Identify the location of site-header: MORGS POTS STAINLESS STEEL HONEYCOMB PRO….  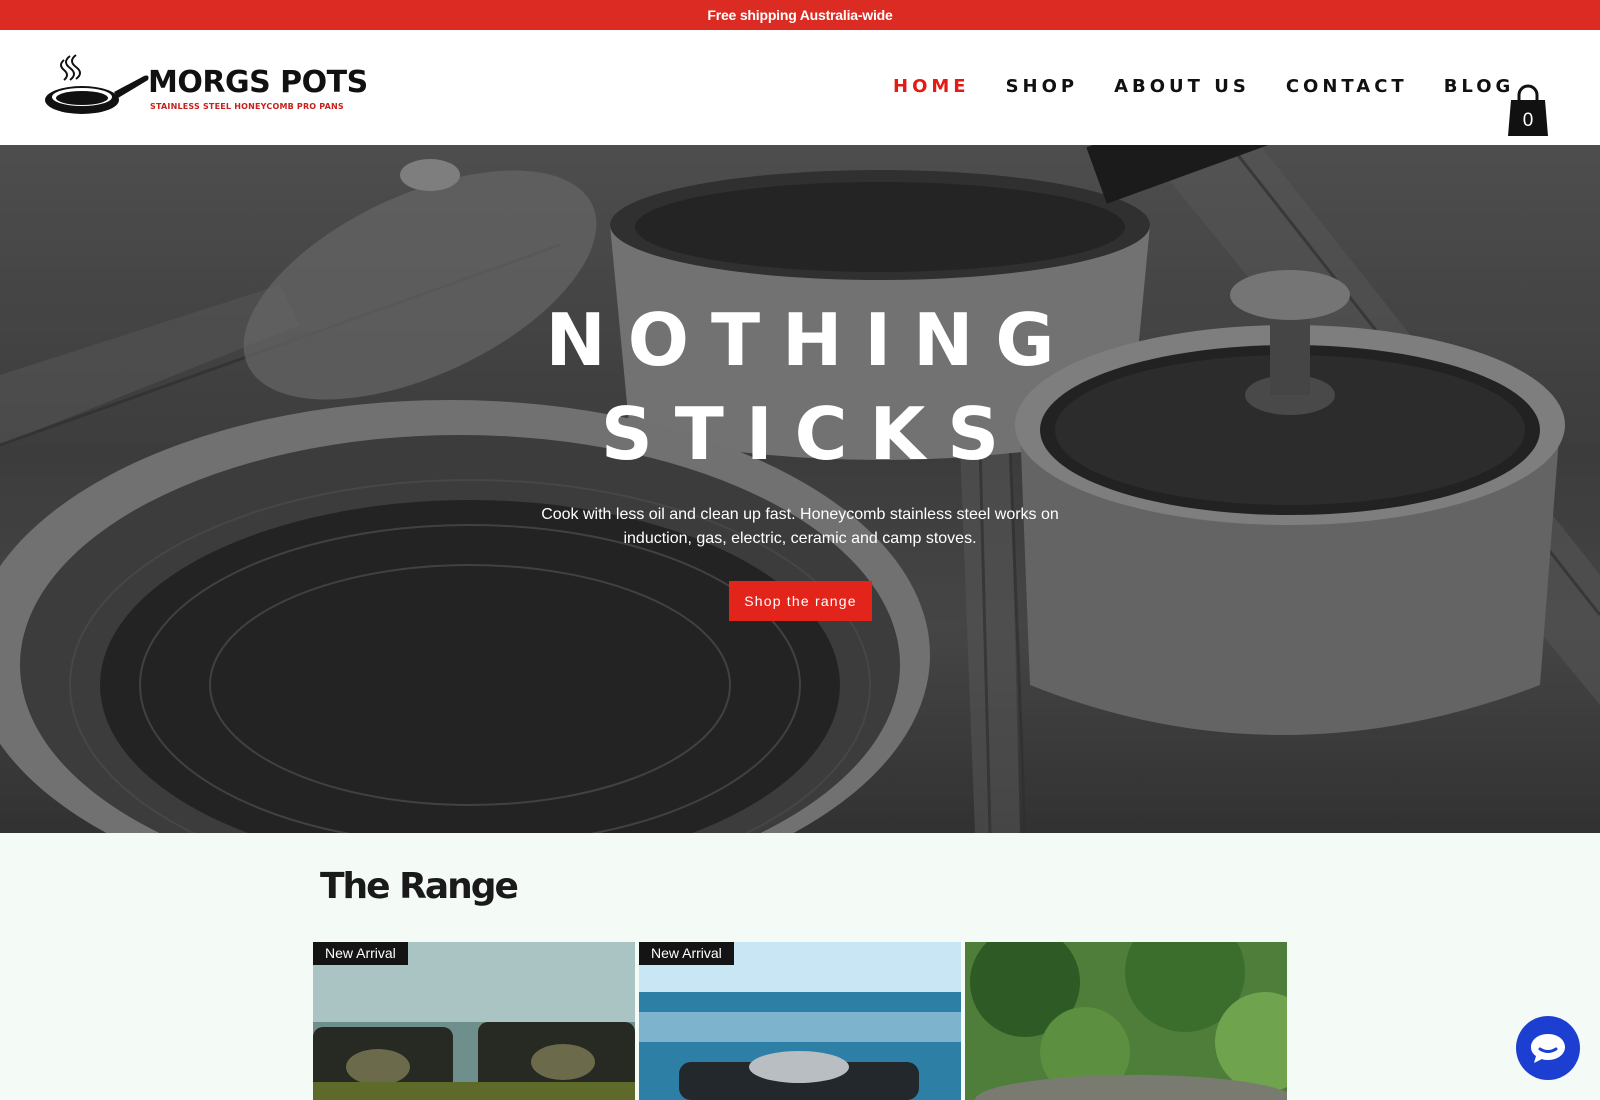
(800, 87).